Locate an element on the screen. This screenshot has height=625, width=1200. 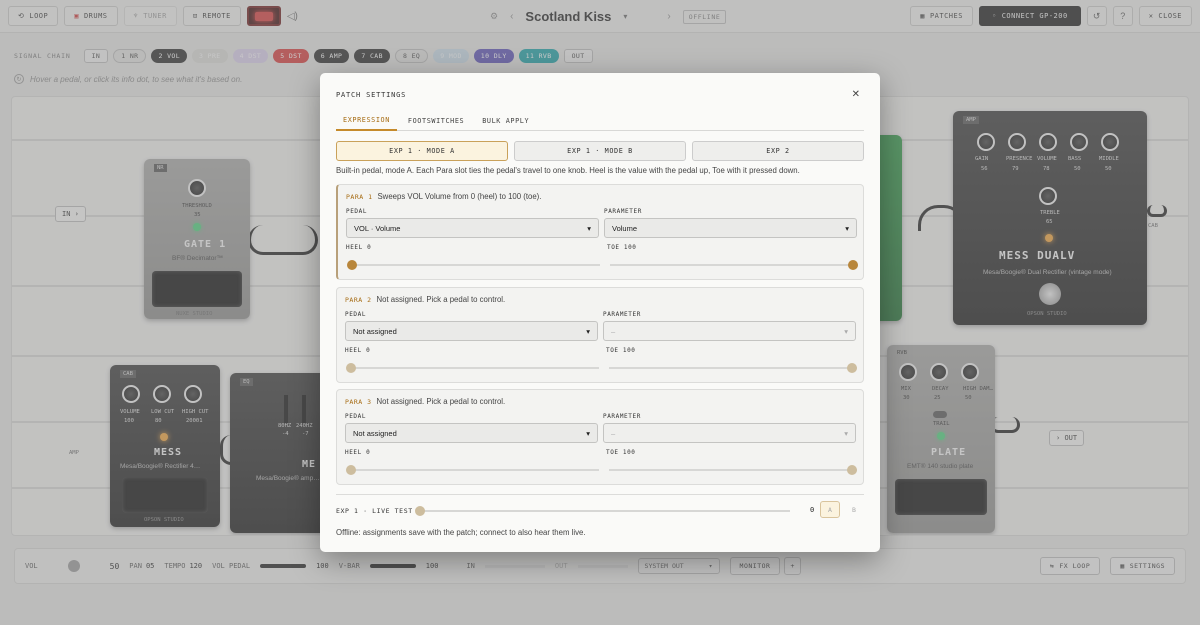
para-1-pedal-select: VOL · Volume ▾ is located at coordinates (472, 228).